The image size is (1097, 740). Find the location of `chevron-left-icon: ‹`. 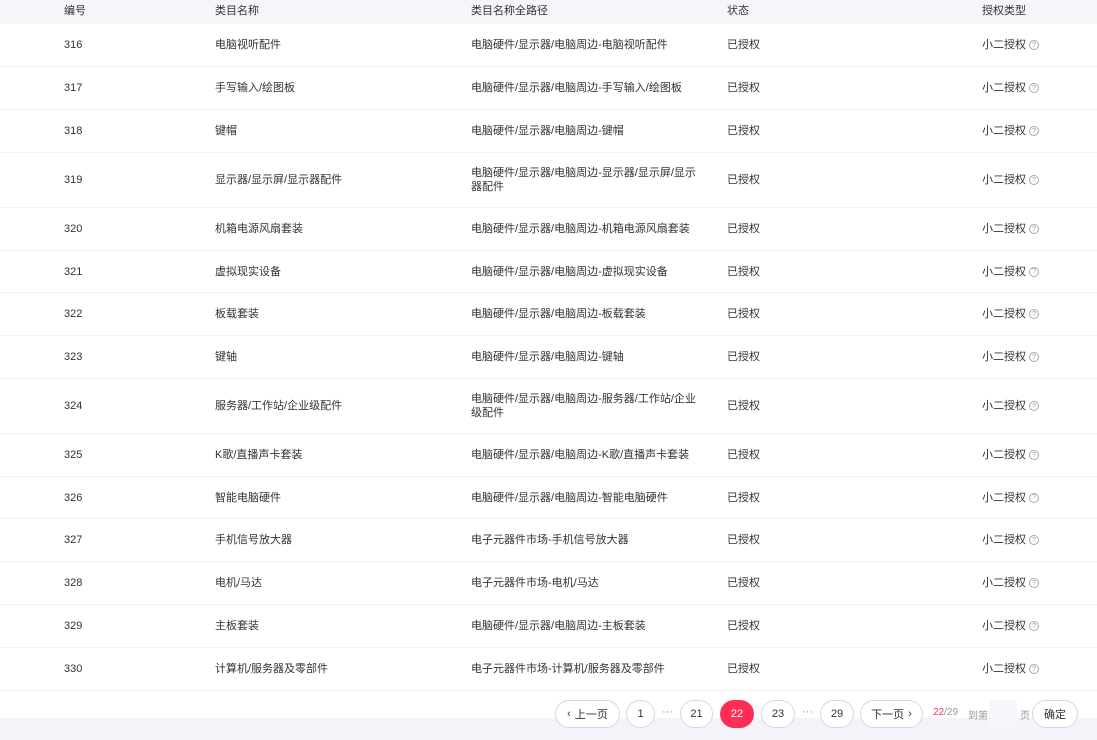

chevron-left-icon: ‹ is located at coordinates (569, 714).